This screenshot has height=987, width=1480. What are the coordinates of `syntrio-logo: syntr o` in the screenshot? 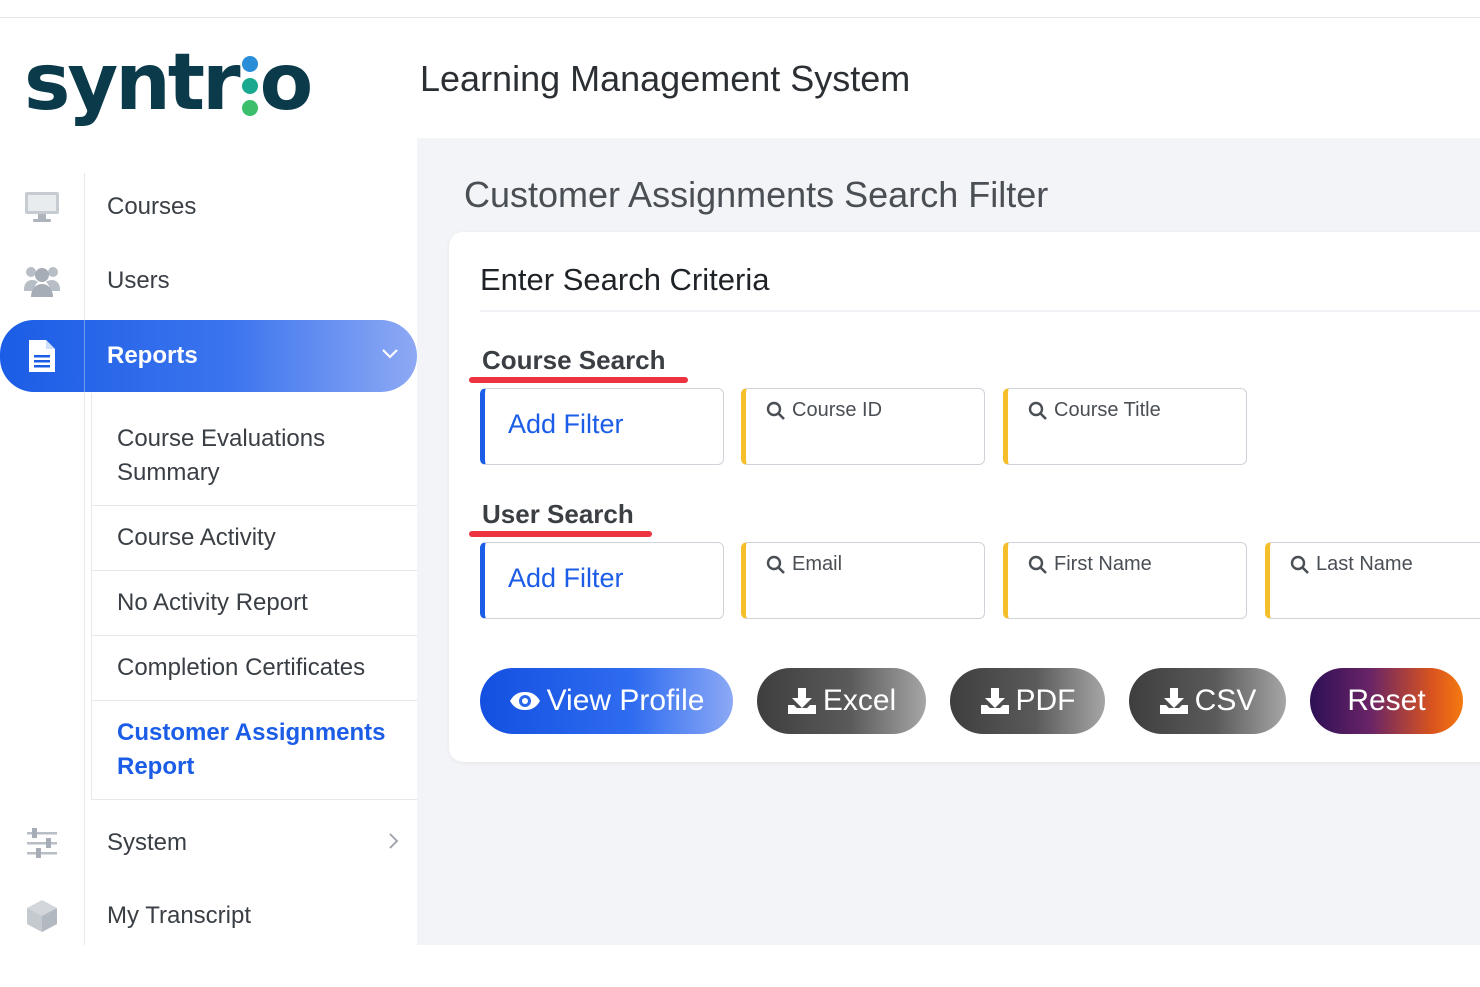 It's located at (169, 83).